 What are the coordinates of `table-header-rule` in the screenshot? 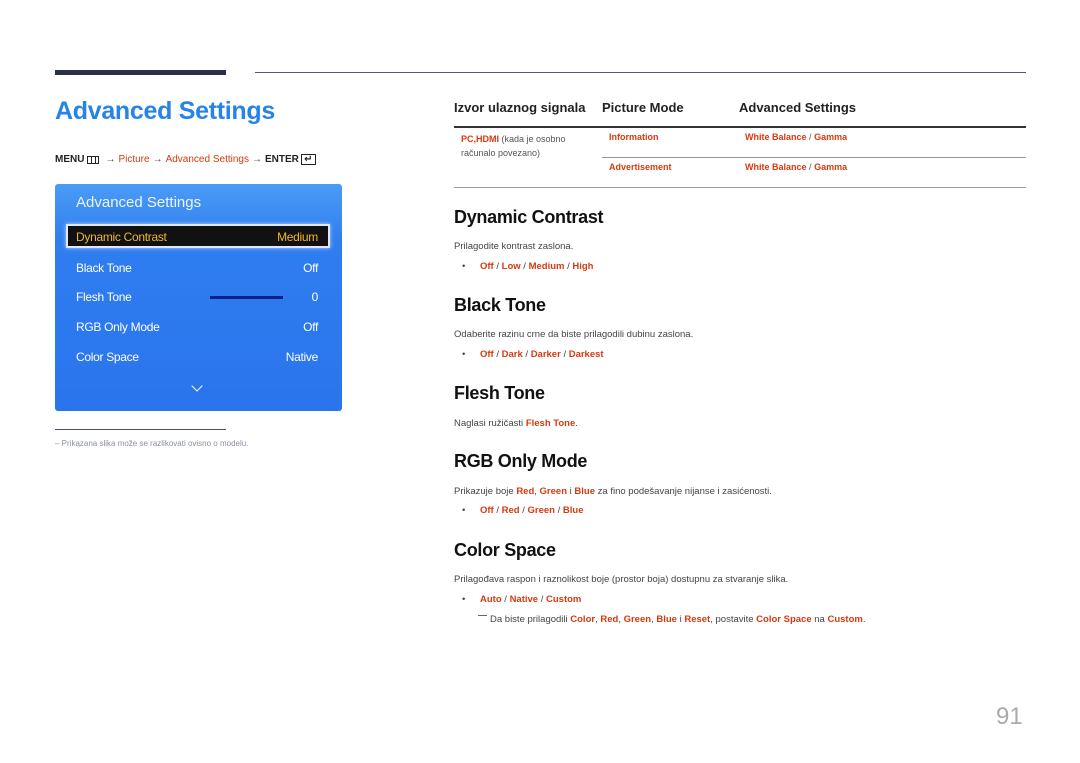 It's located at (740, 127).